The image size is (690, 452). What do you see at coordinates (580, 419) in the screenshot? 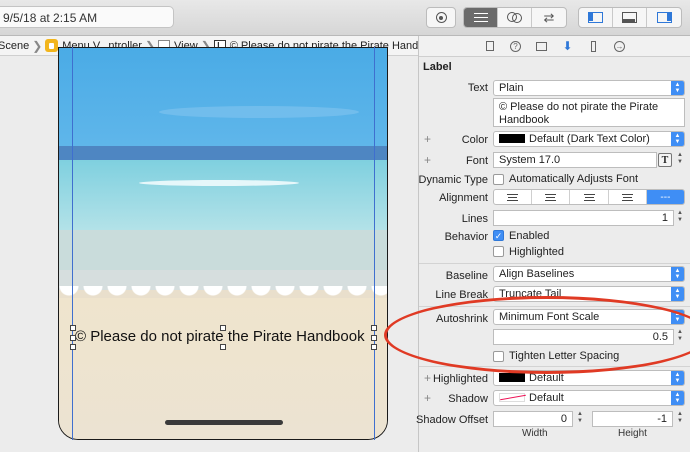
I see `shadow-width-stepper: ▲ ▼` at bounding box center [580, 419].